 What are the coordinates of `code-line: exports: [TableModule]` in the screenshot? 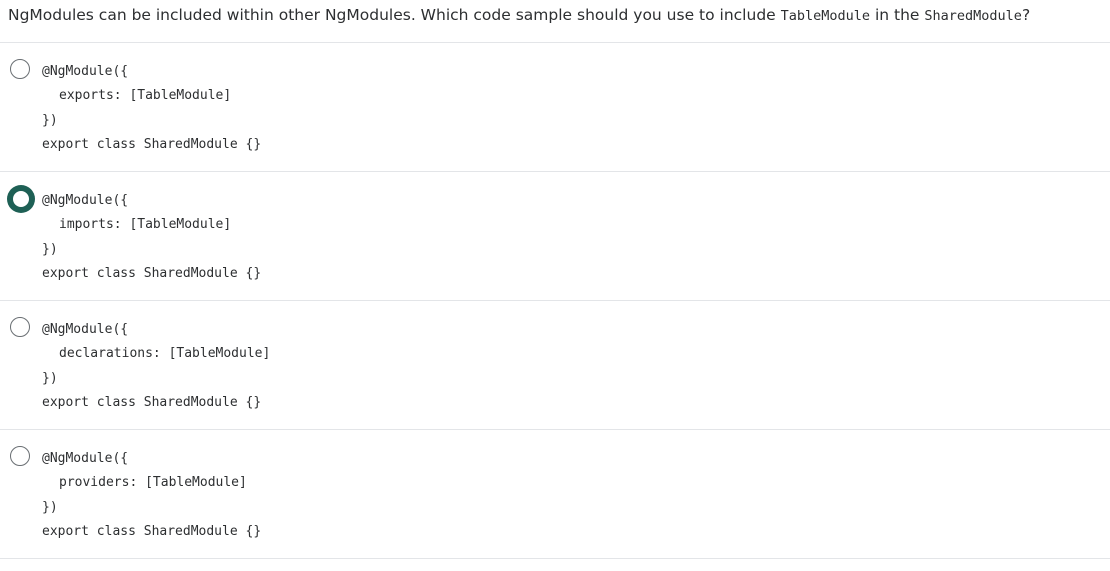 It's located at (145, 96).